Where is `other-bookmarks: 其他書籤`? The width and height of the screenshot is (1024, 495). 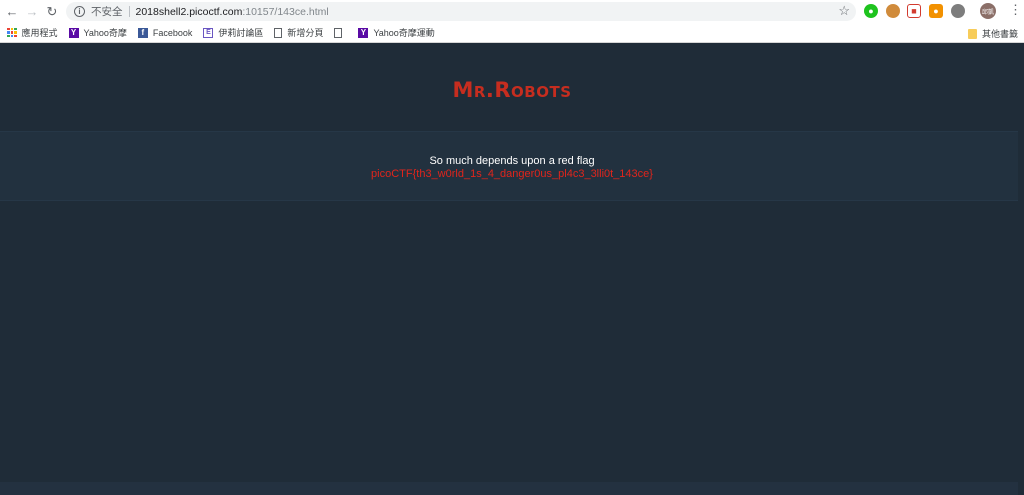
other-bookmarks: 其他書籤 is located at coordinates (992, 33).